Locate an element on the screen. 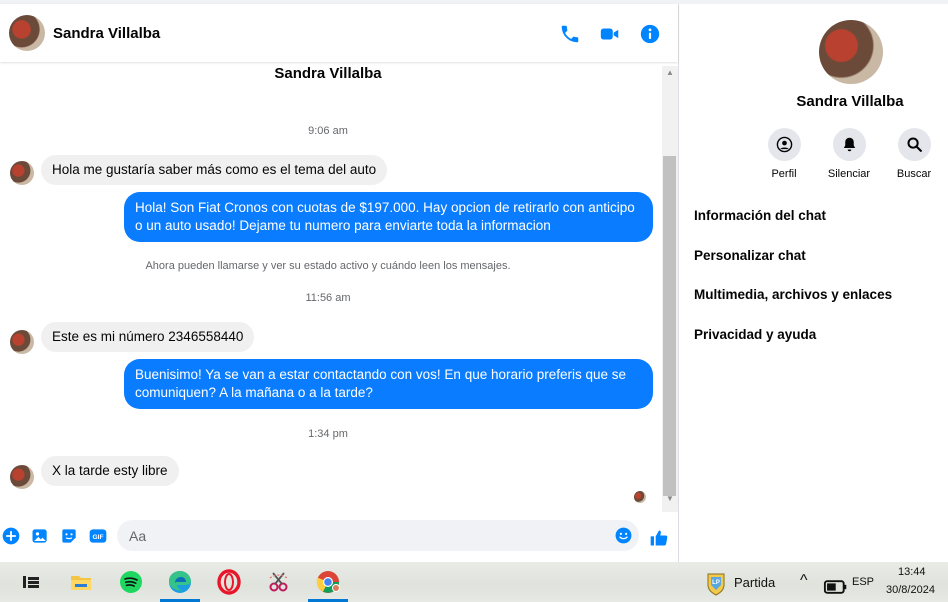 The height and width of the screenshot is (602, 948). profile-icon is located at coordinates (784, 144).